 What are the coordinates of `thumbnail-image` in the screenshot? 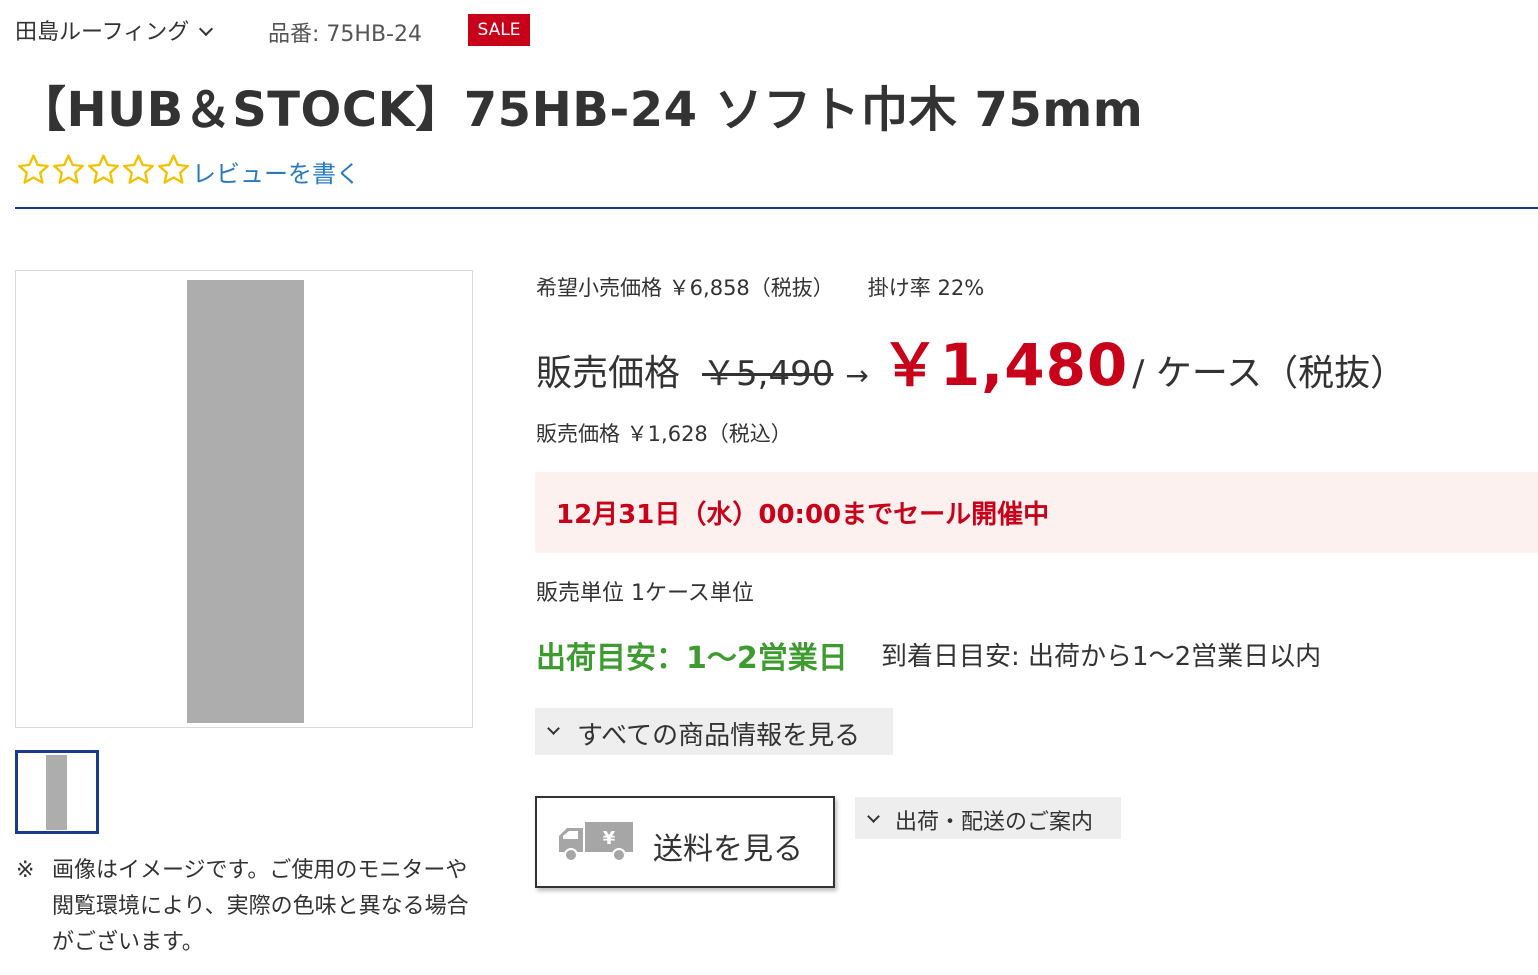 It's located at (56, 792).